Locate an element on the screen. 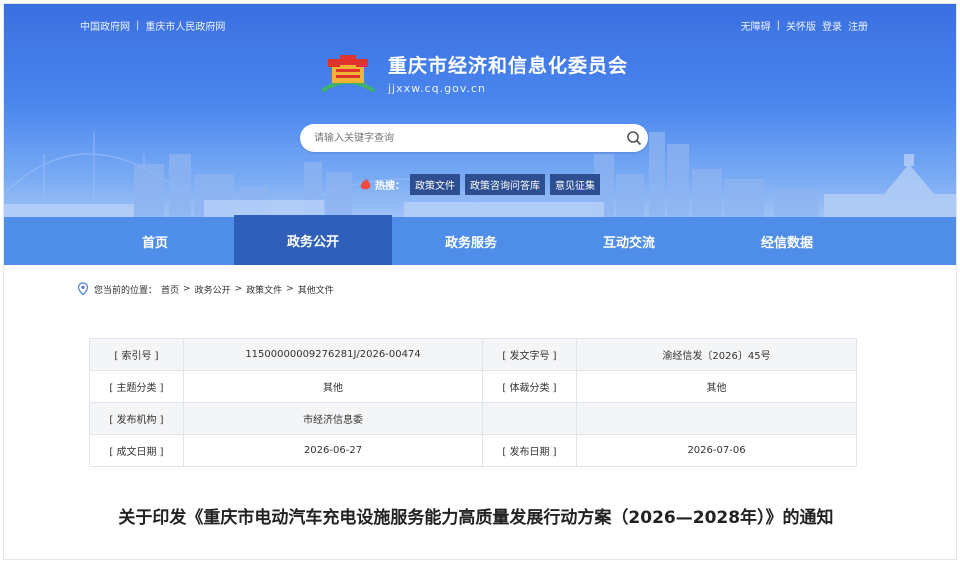 The width and height of the screenshot is (960, 563). site-domain: jjxxw.cq.gov.cn is located at coordinates (437, 88).